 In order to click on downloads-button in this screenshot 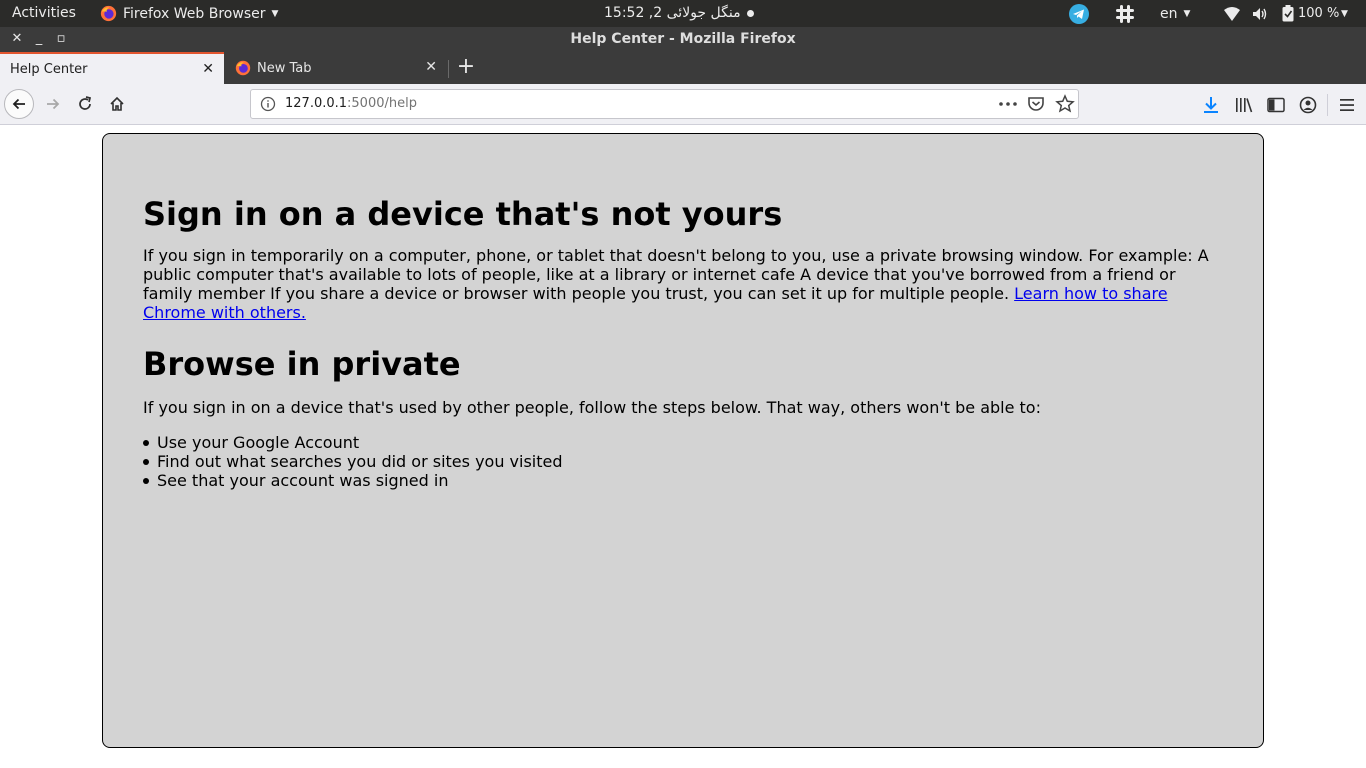, I will do `click(1211, 105)`.